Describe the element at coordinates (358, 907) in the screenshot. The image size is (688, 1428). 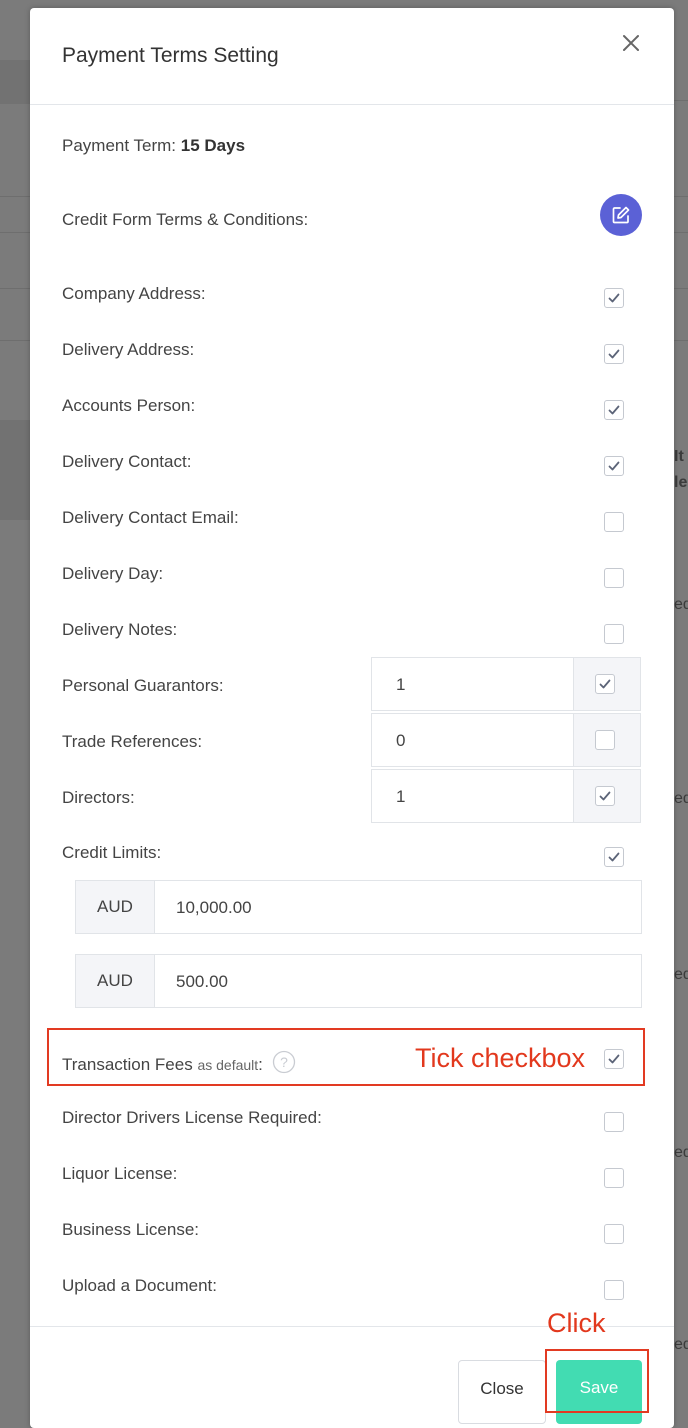
I see `credit-limit-group: AUD 10,000.00` at that location.